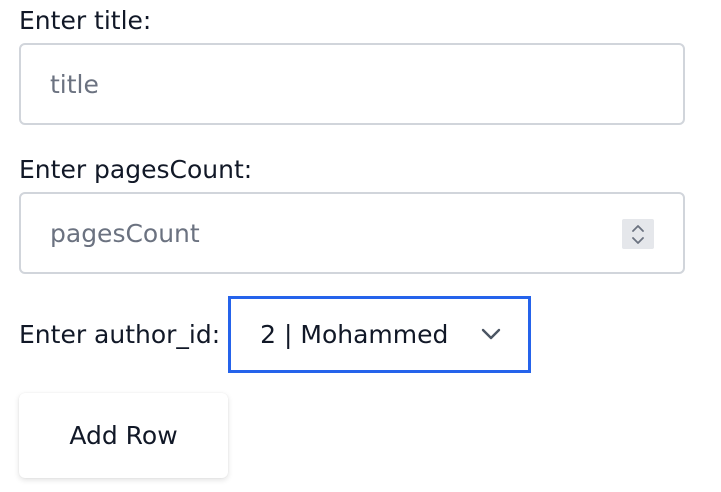 This screenshot has height=492, width=721. I want to click on title-input, so click(352, 84).